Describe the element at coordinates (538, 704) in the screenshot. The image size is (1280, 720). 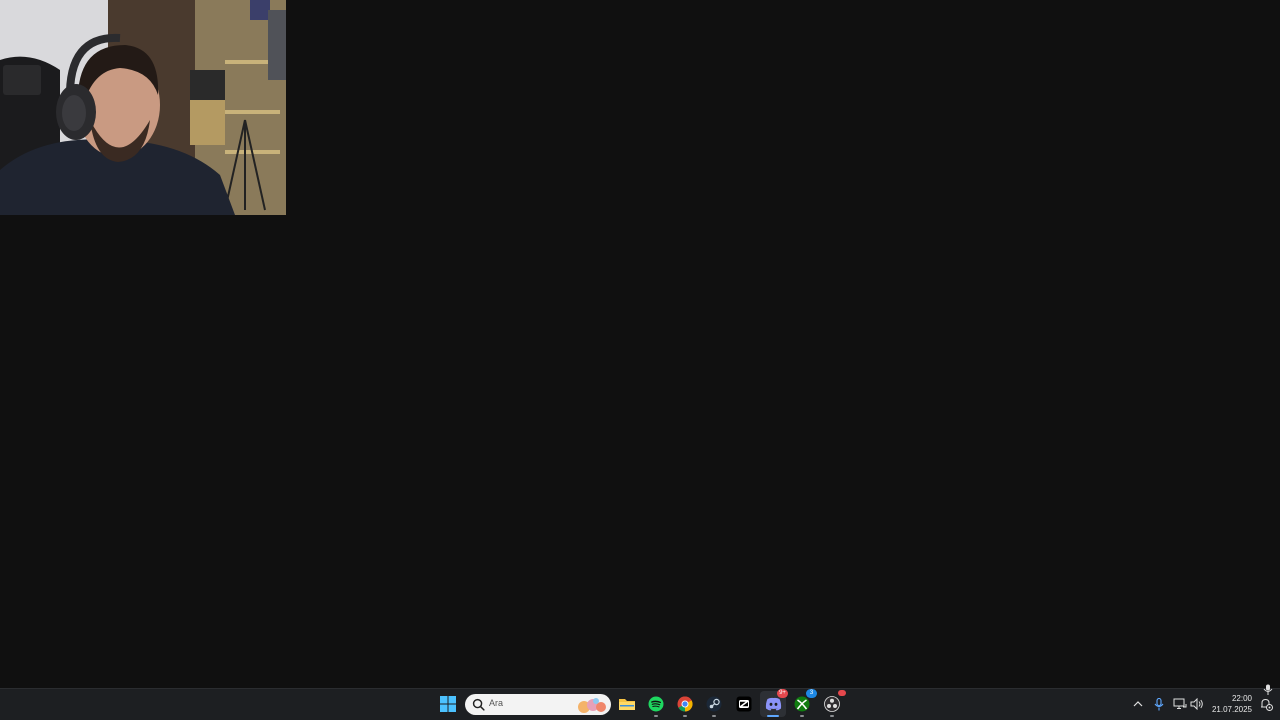
I see `search-box: Ara` at that location.